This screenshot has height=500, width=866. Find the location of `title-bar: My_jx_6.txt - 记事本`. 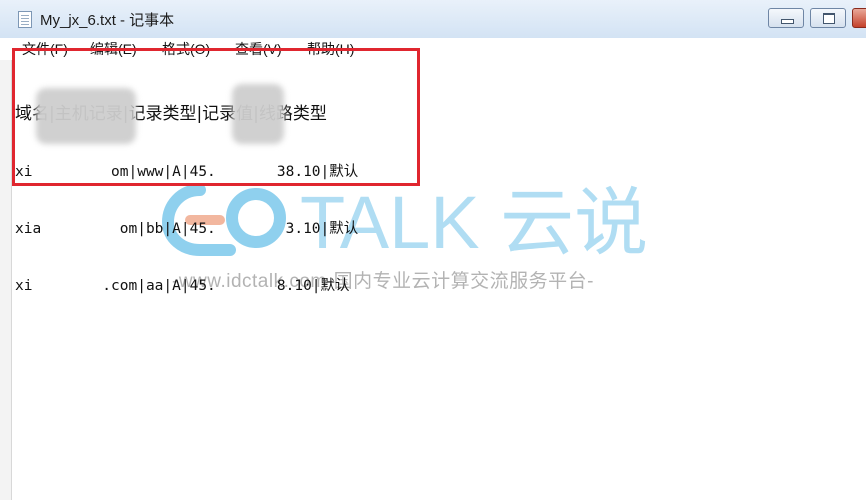

title-bar: My_jx_6.txt - 记事本 is located at coordinates (433, 19).